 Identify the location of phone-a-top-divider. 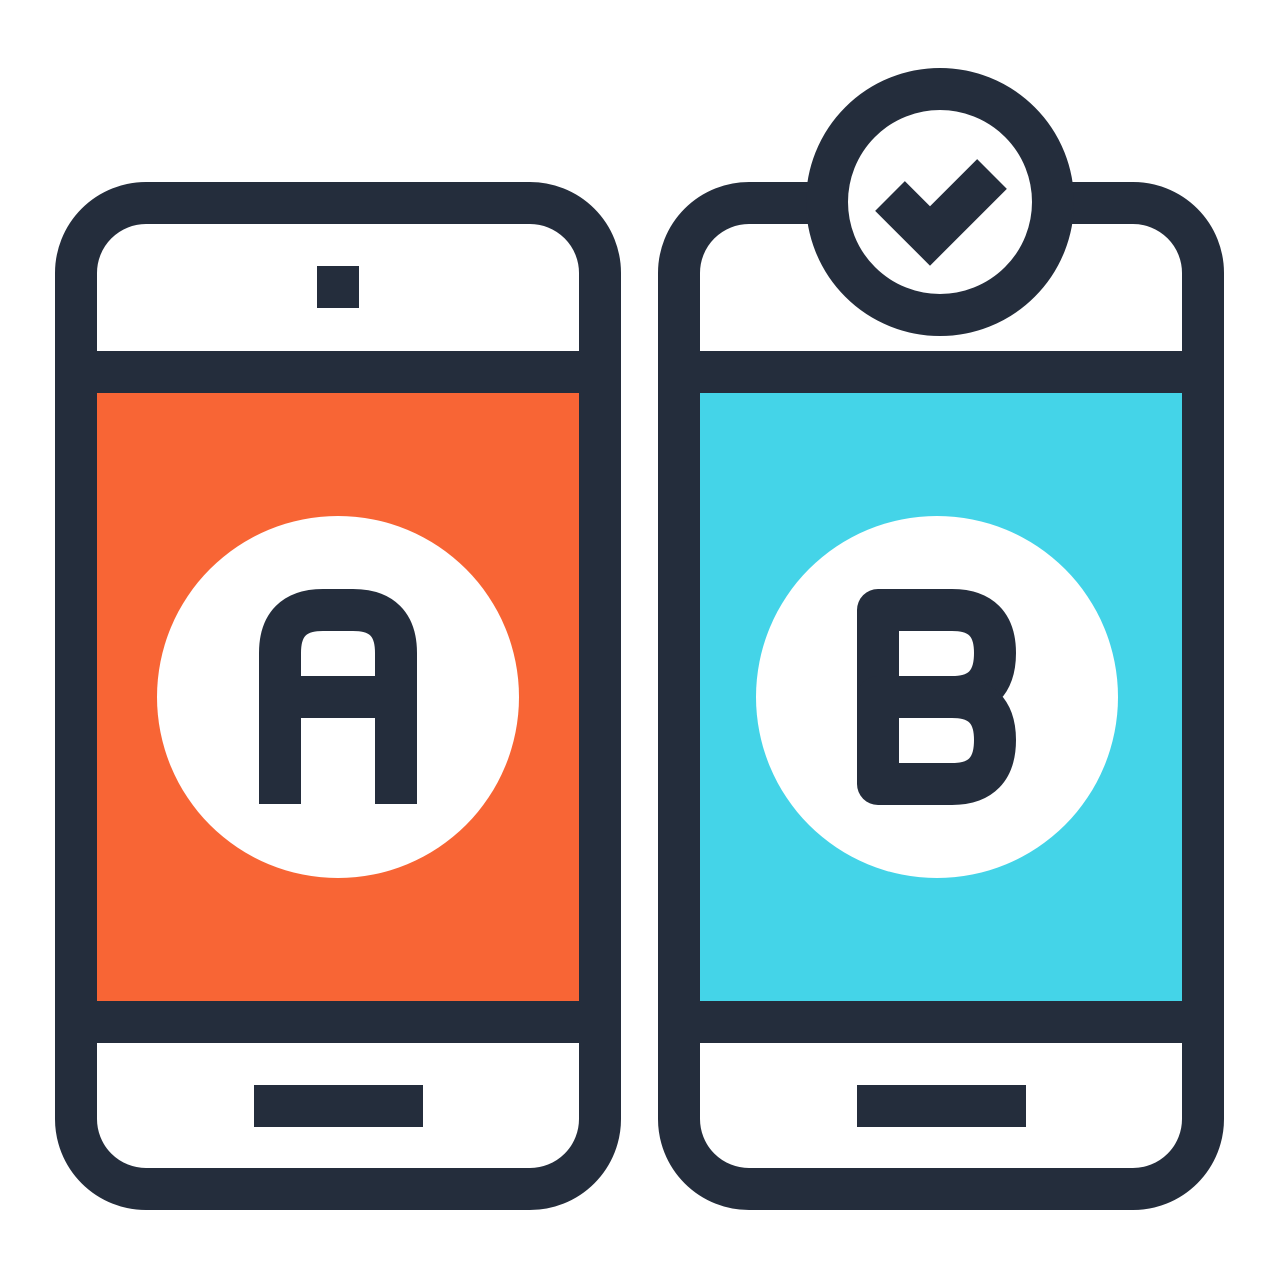
(338, 372).